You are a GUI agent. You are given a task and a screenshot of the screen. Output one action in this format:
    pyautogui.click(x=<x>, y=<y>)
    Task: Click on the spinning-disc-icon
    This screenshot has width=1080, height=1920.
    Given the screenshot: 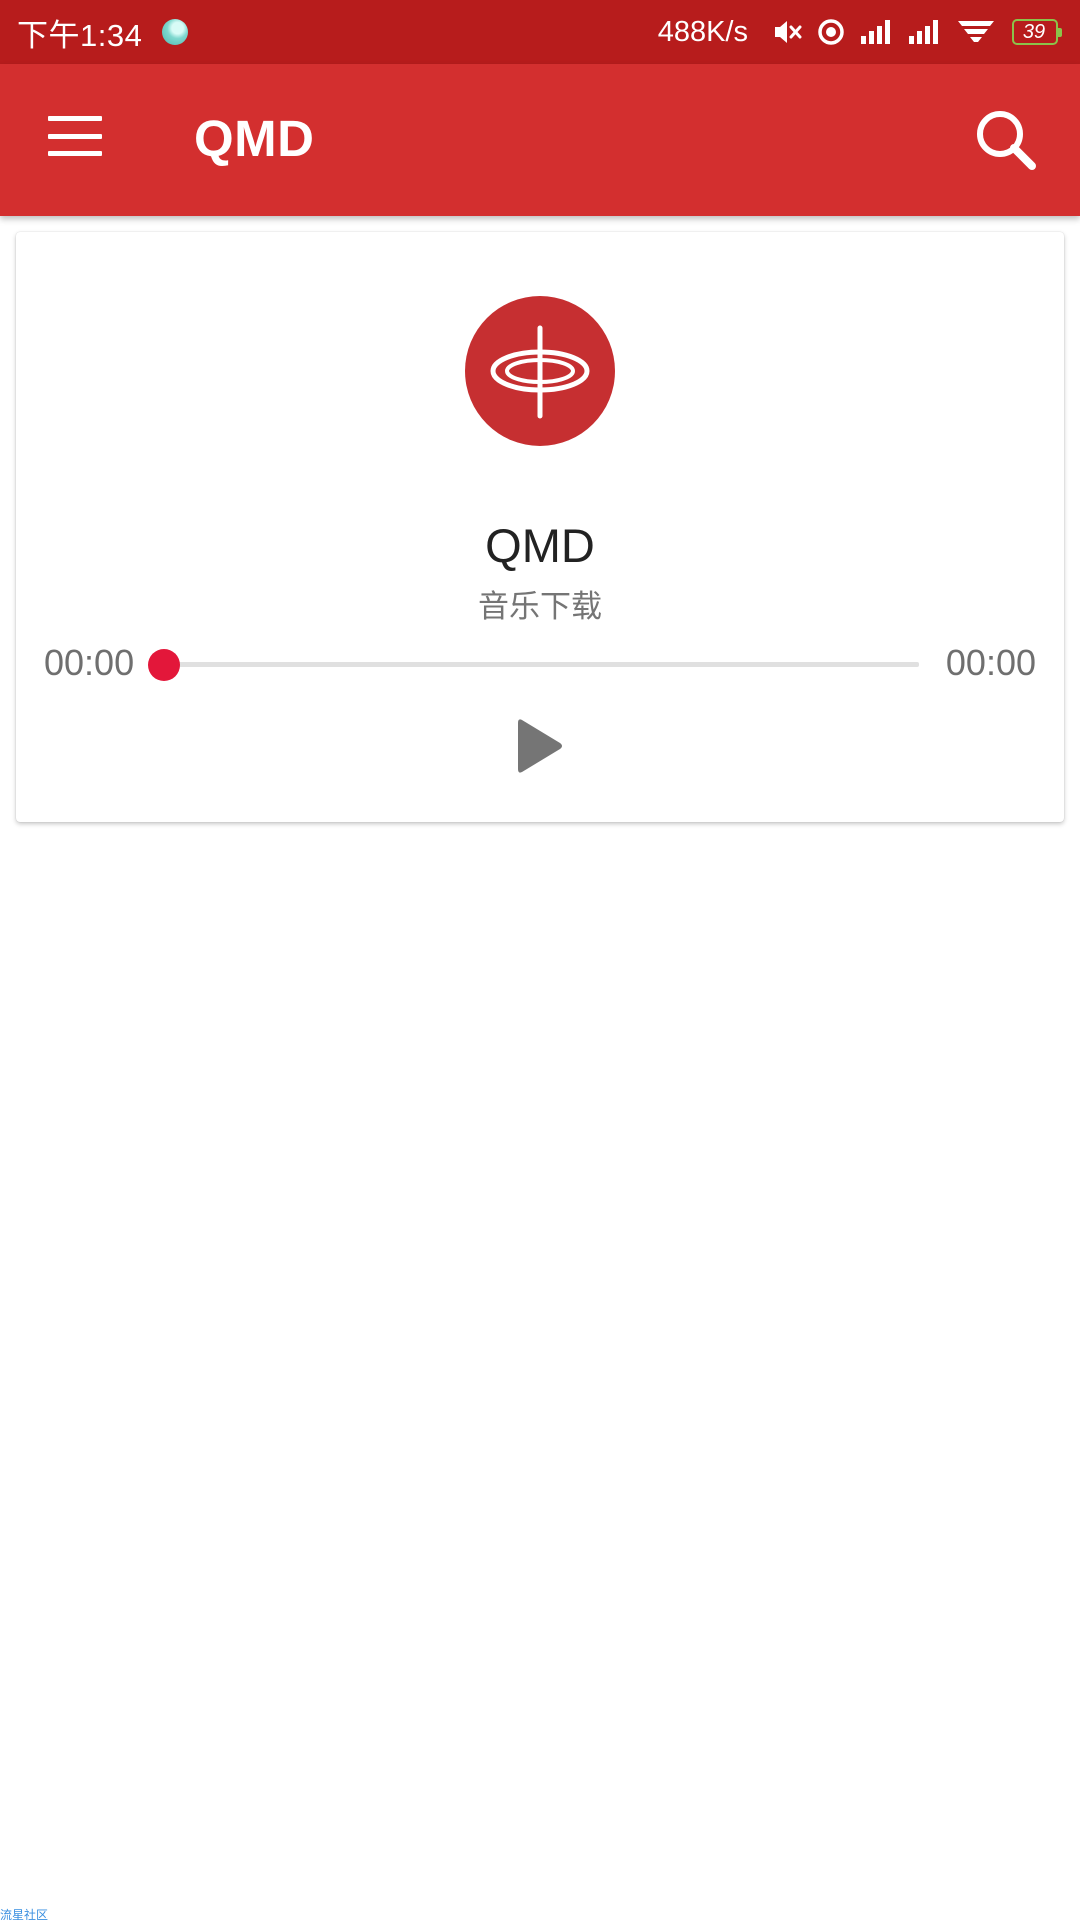 What is the action you would take?
    pyautogui.click(x=540, y=372)
    